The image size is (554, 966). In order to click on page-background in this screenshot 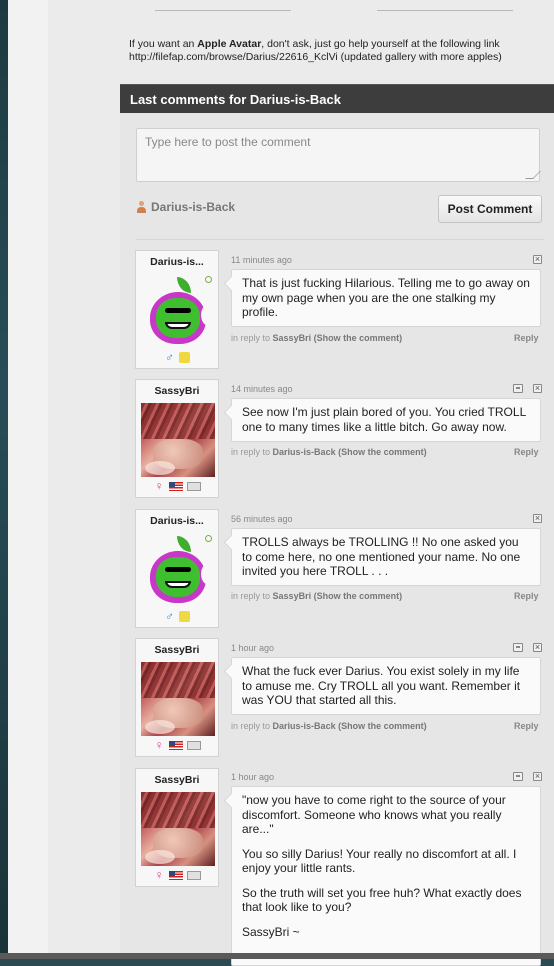, I will do `click(4, 479)`.